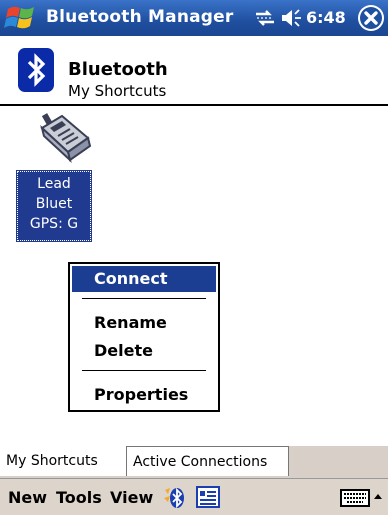  What do you see at coordinates (194, 70) in the screenshot?
I see `page-header: Bluetooth My Shortcuts` at bounding box center [194, 70].